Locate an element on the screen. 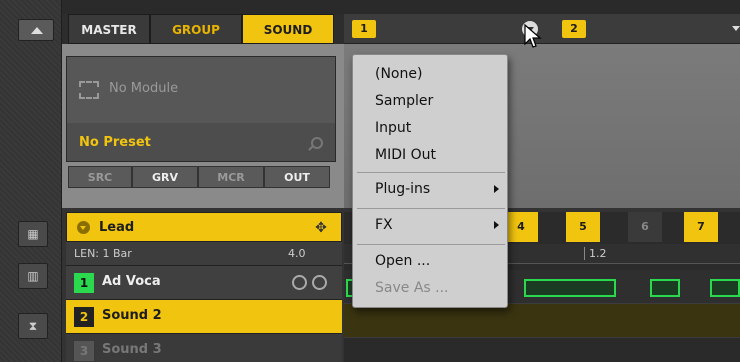  bar-header: 6 is located at coordinates (645, 227).